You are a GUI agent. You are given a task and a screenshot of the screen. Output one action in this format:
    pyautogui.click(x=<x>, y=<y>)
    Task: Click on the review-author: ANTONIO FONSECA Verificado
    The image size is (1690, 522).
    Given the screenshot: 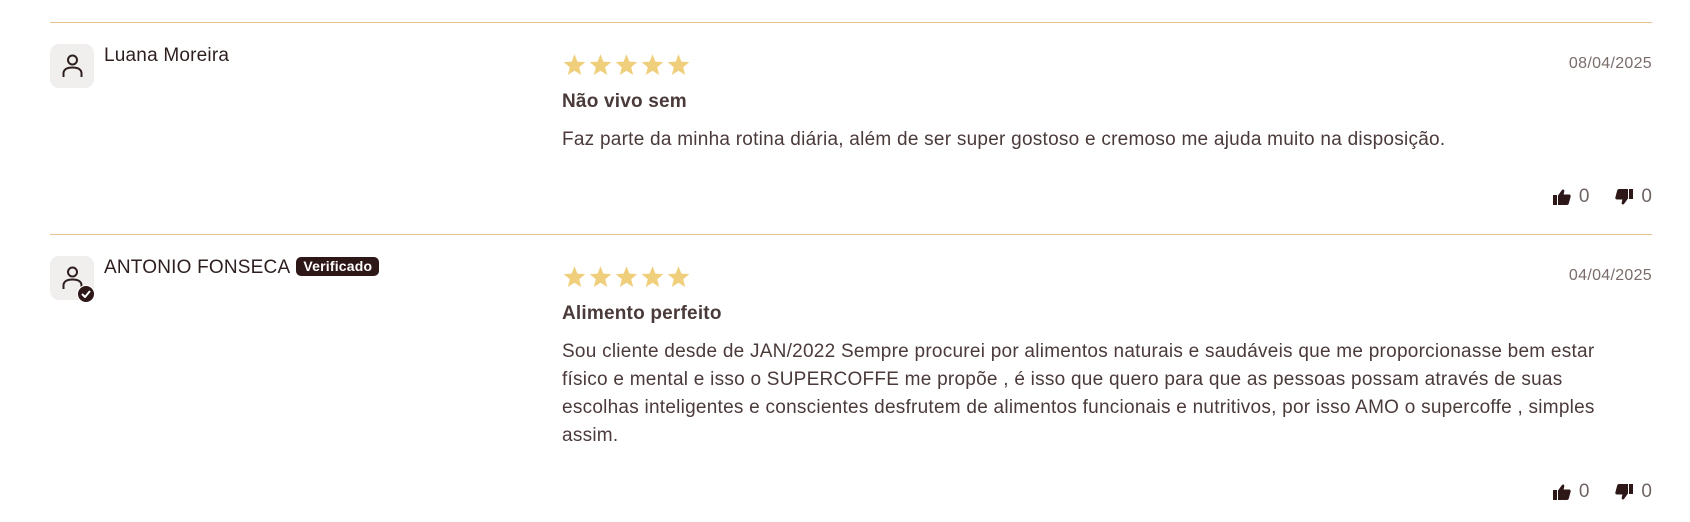 What is the action you would take?
    pyautogui.click(x=242, y=268)
    